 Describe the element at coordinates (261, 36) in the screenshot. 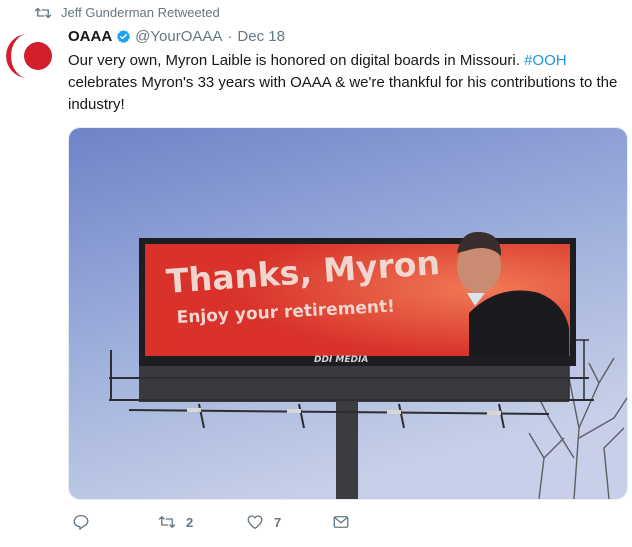

I see `tweet-date: Dec 18` at that location.